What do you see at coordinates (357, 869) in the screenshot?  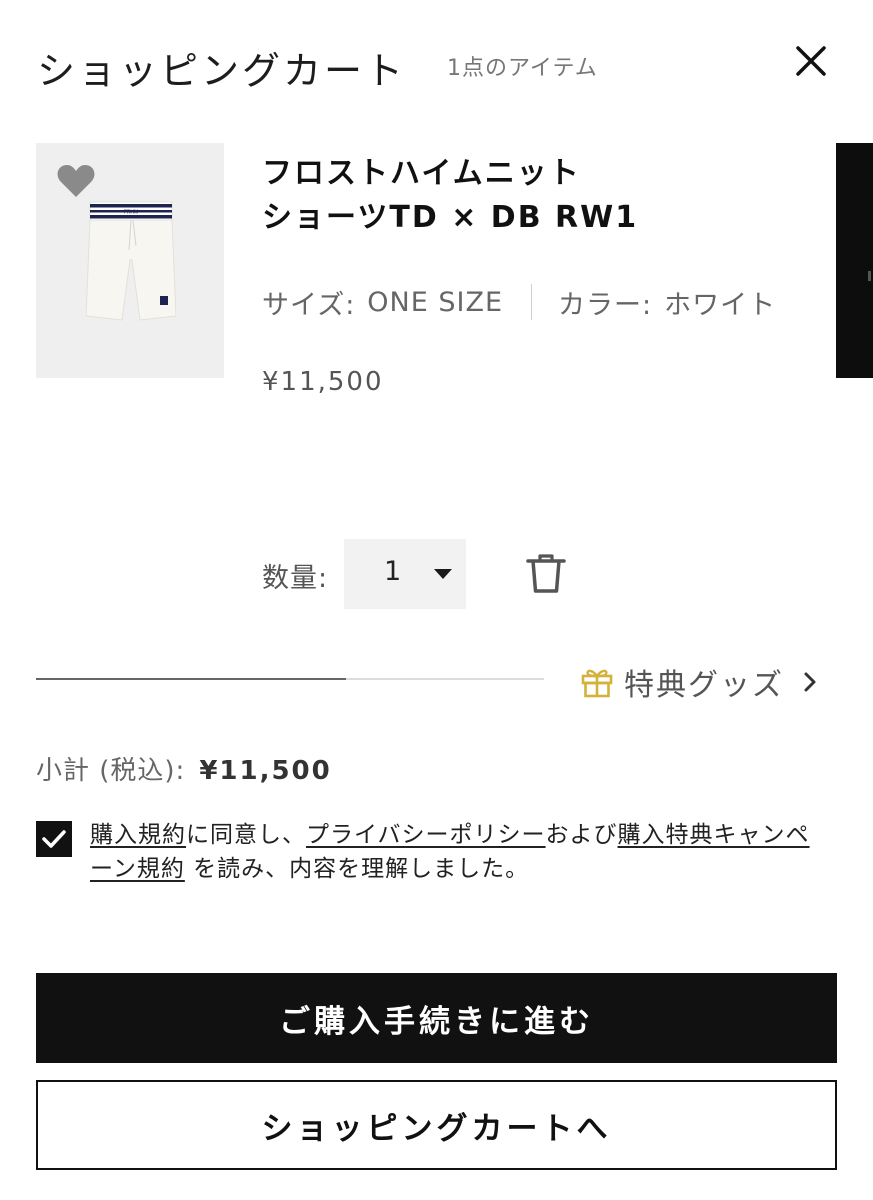 I see `agreement-text-3: を読み、内容を理解しました。` at bounding box center [357, 869].